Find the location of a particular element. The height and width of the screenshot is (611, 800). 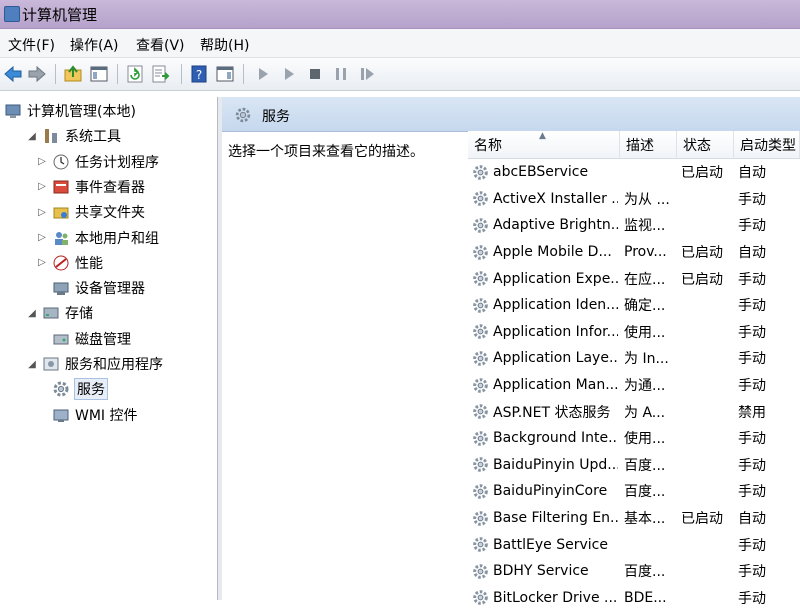

export-list-icon is located at coordinates (161, 74).